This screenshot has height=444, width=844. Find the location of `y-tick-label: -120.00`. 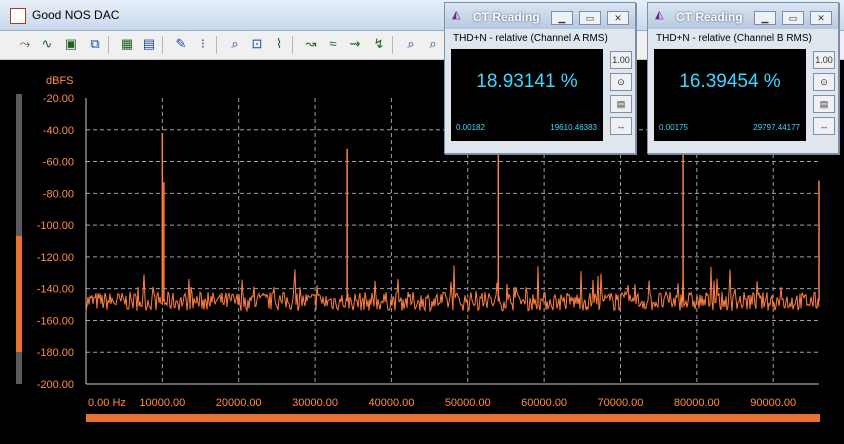

y-tick-label: -120.00 is located at coordinates (55, 258).